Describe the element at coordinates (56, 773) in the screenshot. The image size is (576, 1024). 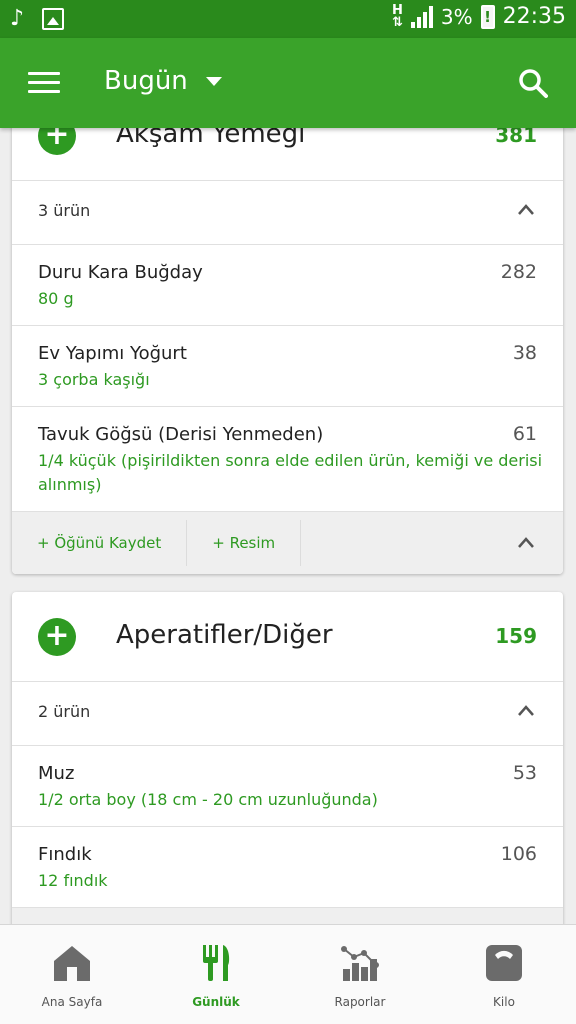
I see `food-name: Muz` at that location.